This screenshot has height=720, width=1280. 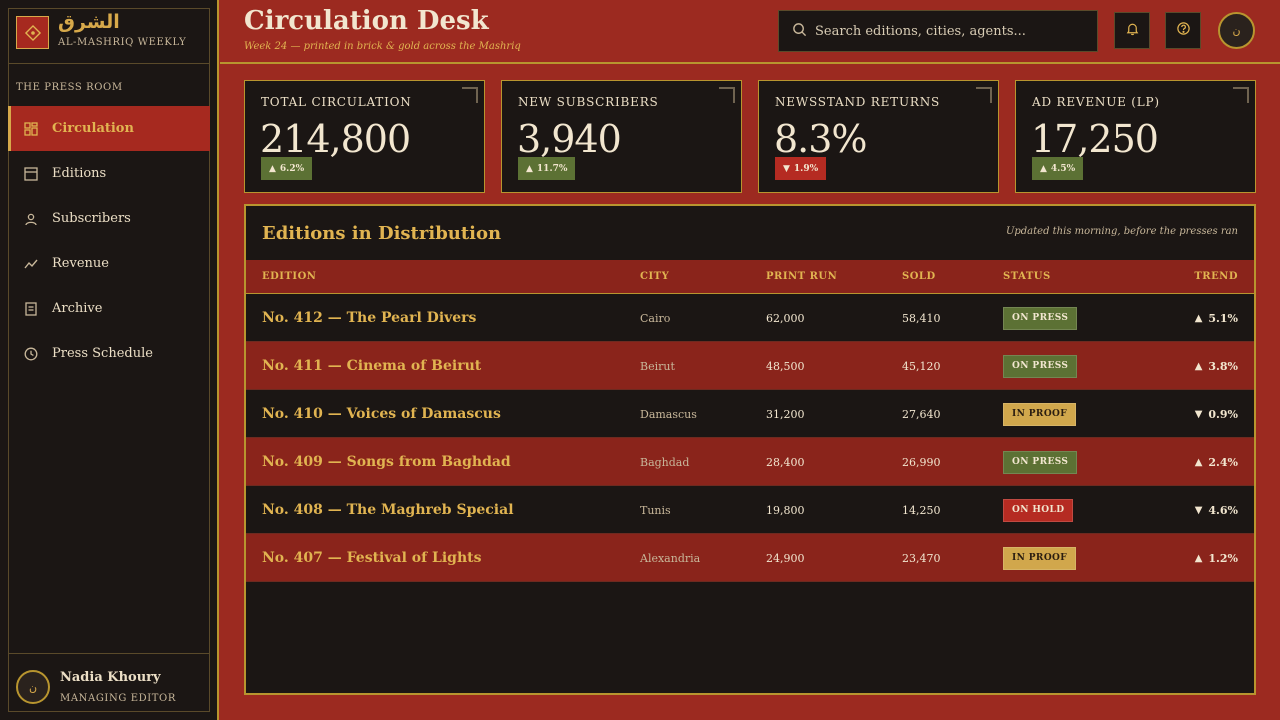 I want to click on help-button, so click(x=1183, y=30).